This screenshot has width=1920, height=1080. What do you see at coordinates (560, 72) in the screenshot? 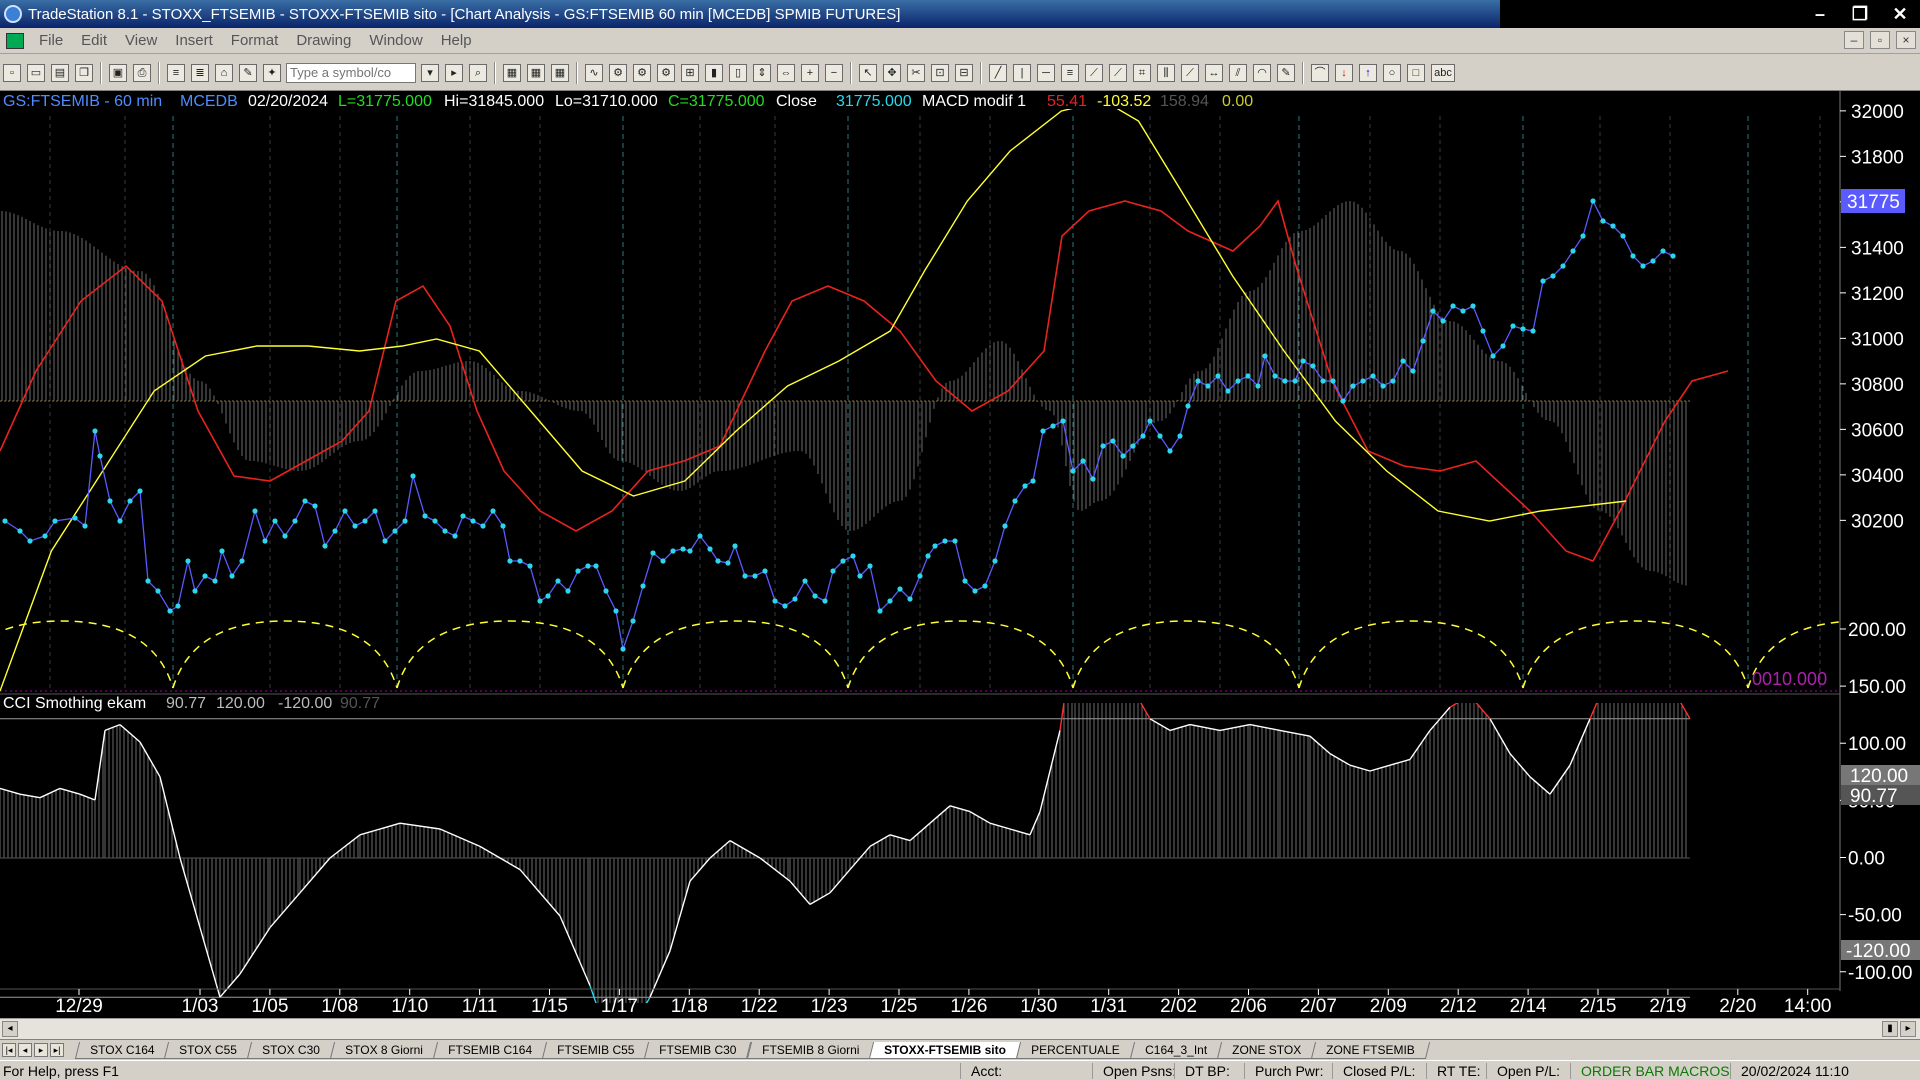
I see `matrix-icon: ▦` at bounding box center [560, 72].